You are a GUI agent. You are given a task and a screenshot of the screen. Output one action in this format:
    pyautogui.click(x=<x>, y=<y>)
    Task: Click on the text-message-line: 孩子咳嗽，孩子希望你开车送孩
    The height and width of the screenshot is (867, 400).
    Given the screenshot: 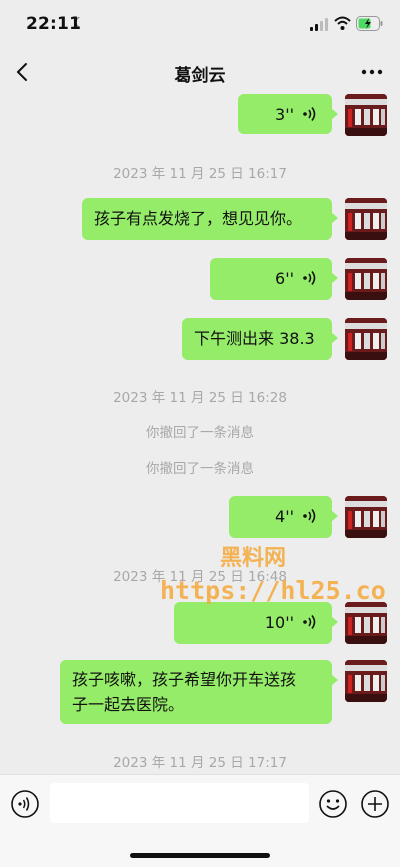 What is the action you would take?
    pyautogui.click(x=184, y=679)
    